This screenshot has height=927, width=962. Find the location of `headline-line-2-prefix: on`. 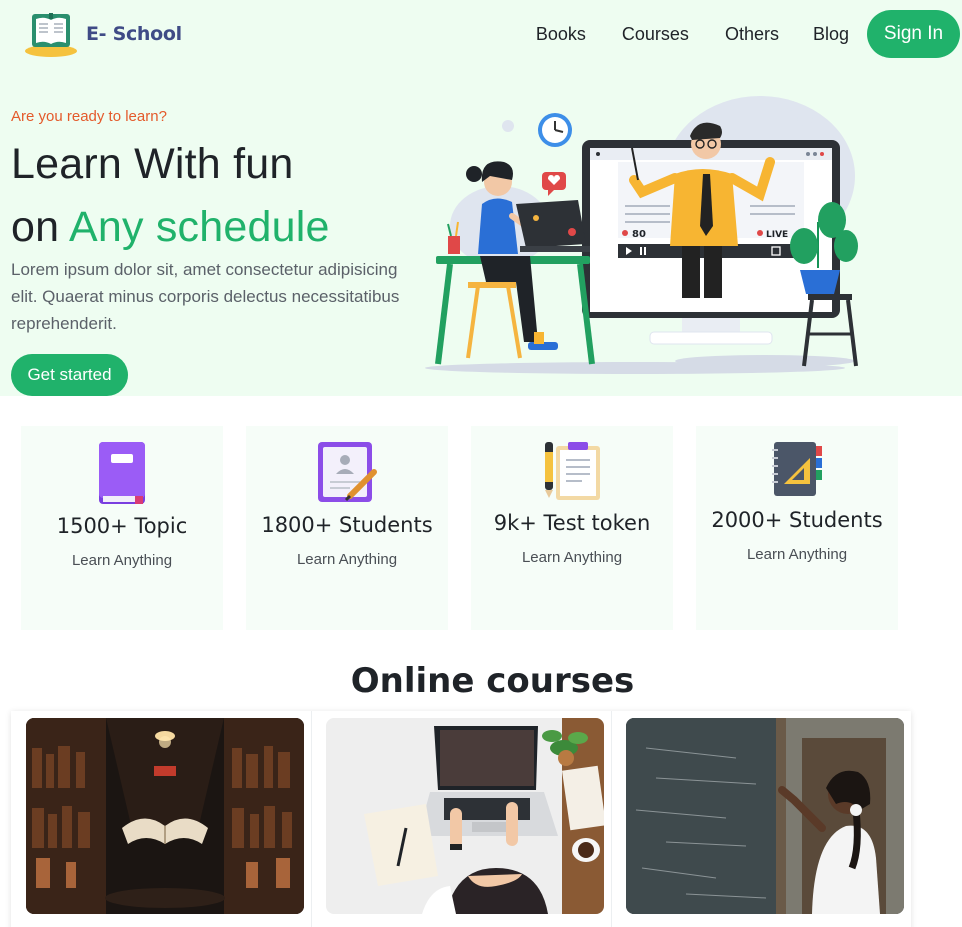

headline-line-2-prefix: on is located at coordinates (40, 227).